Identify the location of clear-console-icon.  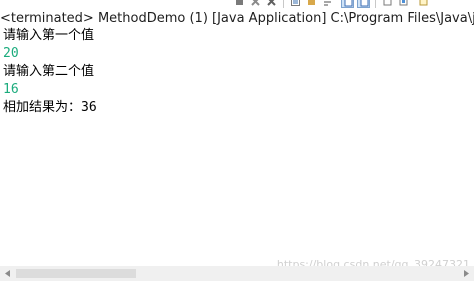
(295, 3).